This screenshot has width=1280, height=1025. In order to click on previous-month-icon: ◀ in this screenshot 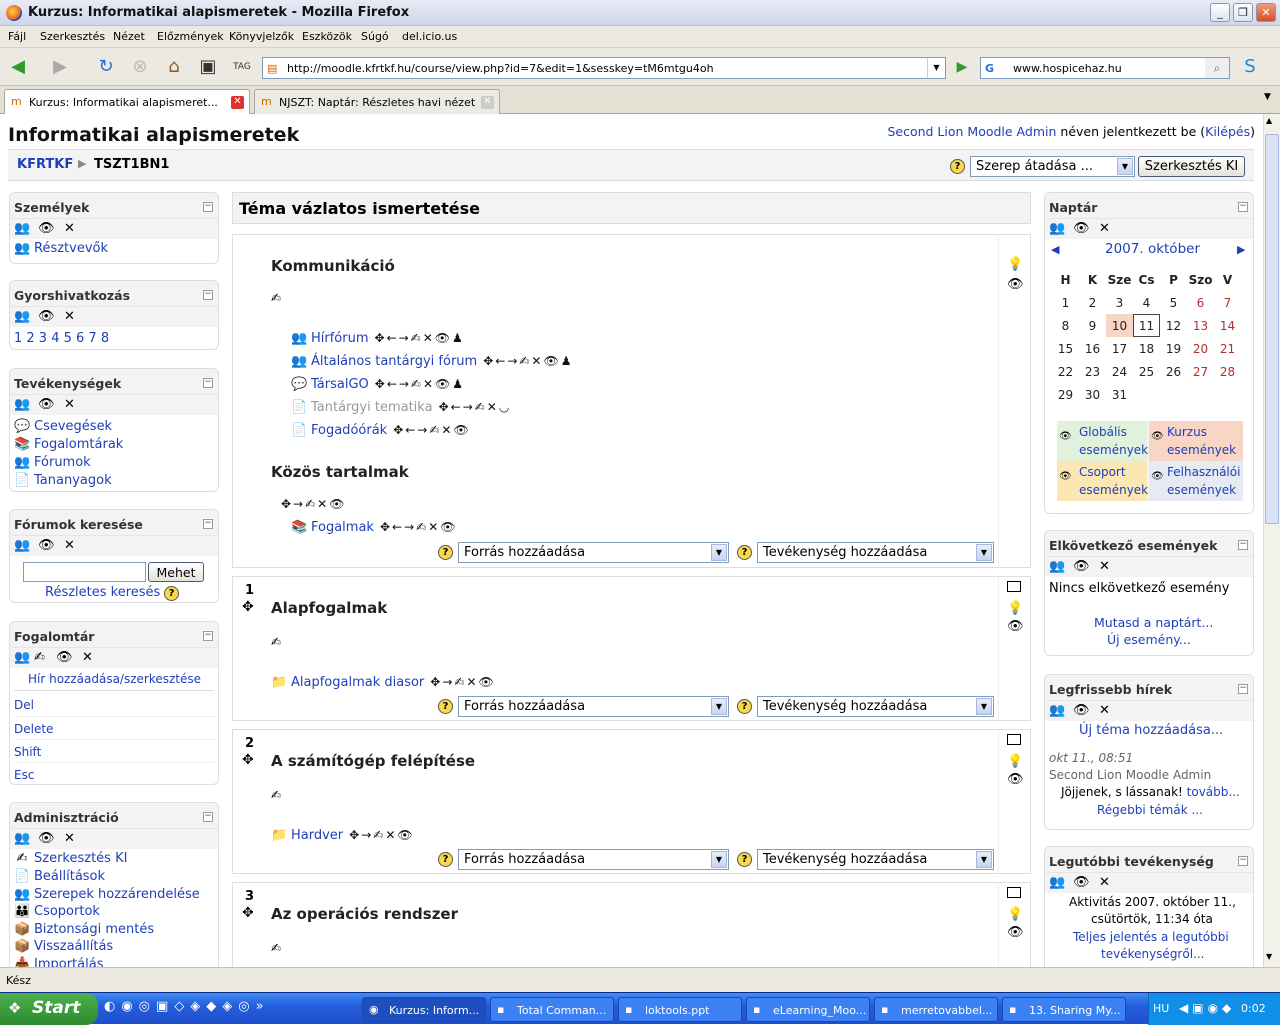, I will do `click(1055, 249)`.